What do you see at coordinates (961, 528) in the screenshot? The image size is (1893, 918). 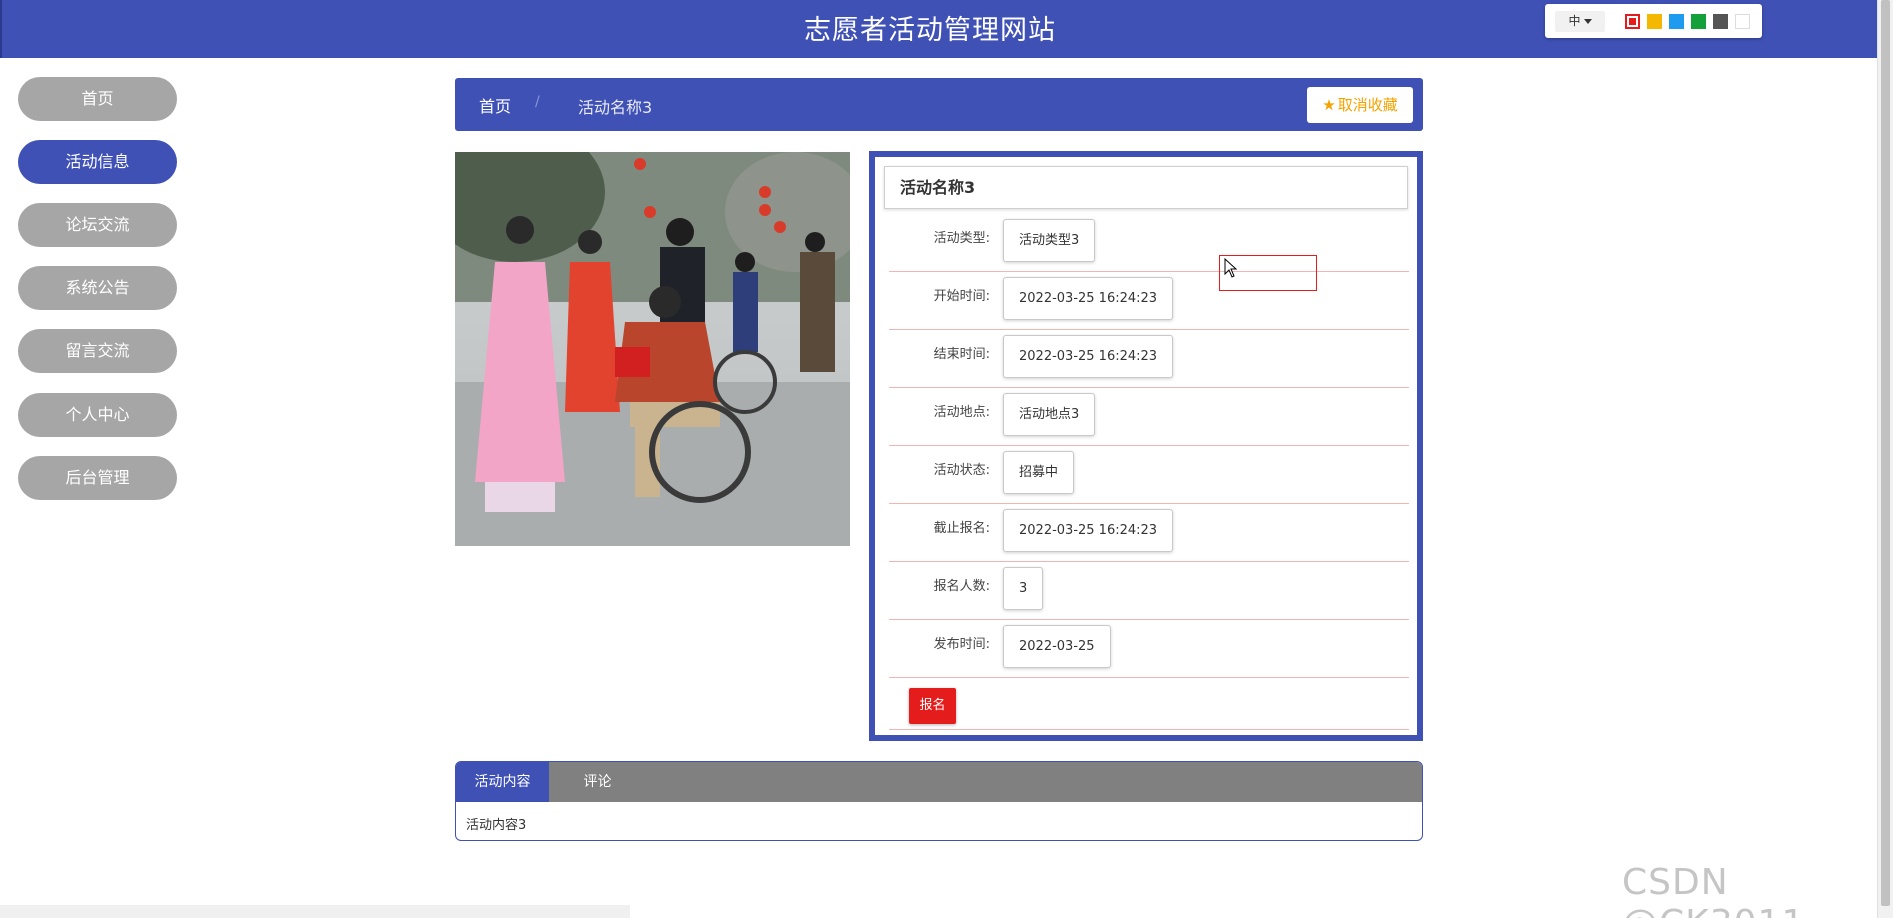 I see `detail-label: 截止报名:` at bounding box center [961, 528].